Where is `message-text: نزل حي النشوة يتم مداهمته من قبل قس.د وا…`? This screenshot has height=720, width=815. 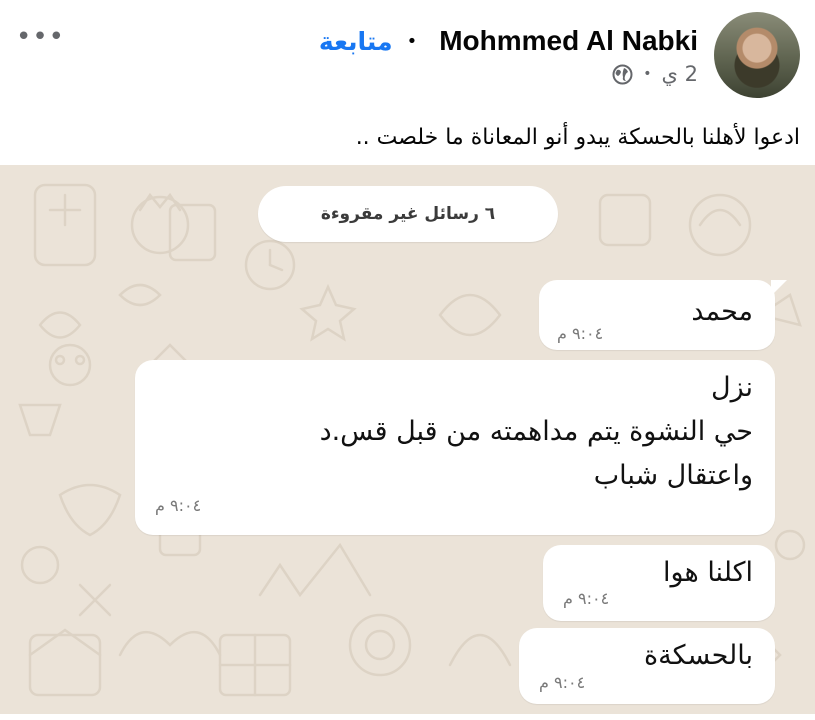
message-text: نزل حي النشوة يتم مداهمته من قبل قس.د وا… is located at coordinates (536, 431).